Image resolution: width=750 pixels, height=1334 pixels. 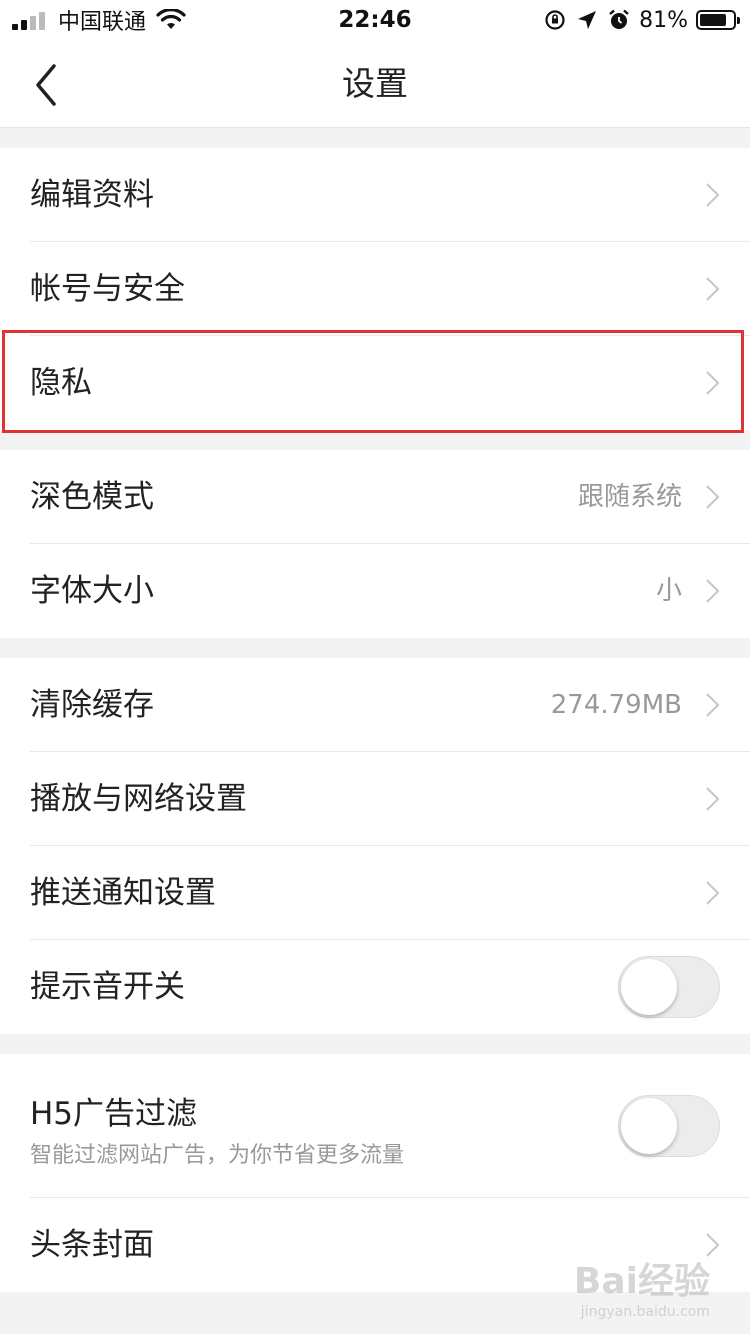 I want to click on row-label: 清除缓存, so click(x=92, y=705).